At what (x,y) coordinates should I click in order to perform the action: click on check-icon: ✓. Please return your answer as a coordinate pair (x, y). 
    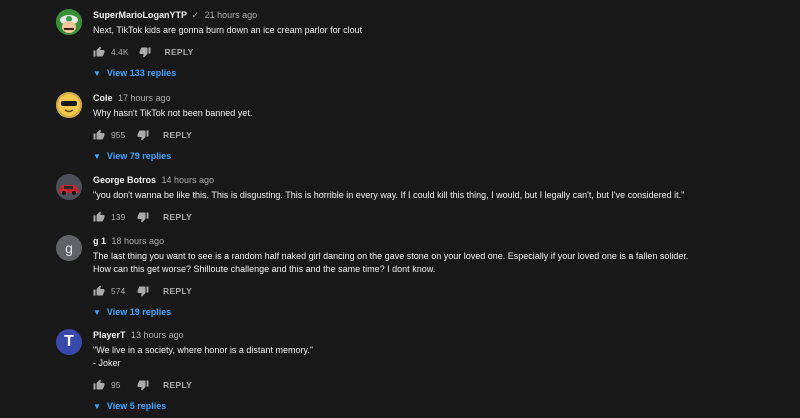
    Looking at the image, I should click on (195, 15).